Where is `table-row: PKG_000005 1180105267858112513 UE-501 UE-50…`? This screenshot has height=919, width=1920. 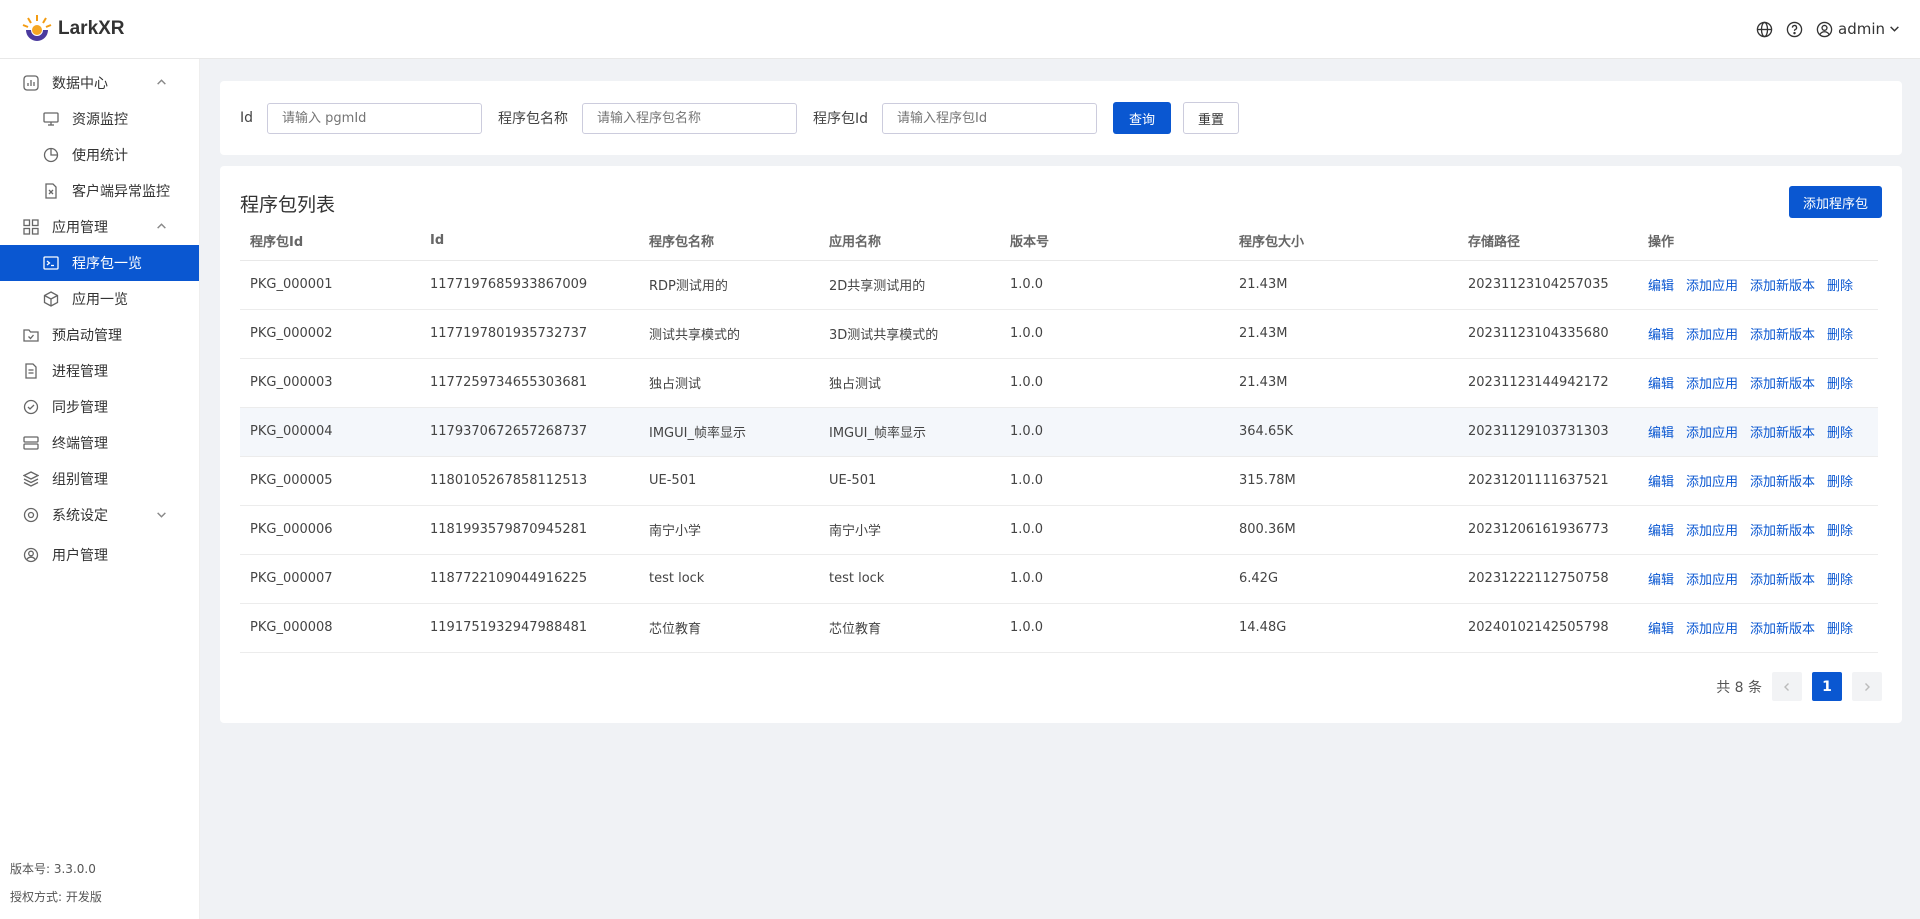 table-row: PKG_000005 1180105267858112513 UE-501 UE-50… is located at coordinates (1059, 481).